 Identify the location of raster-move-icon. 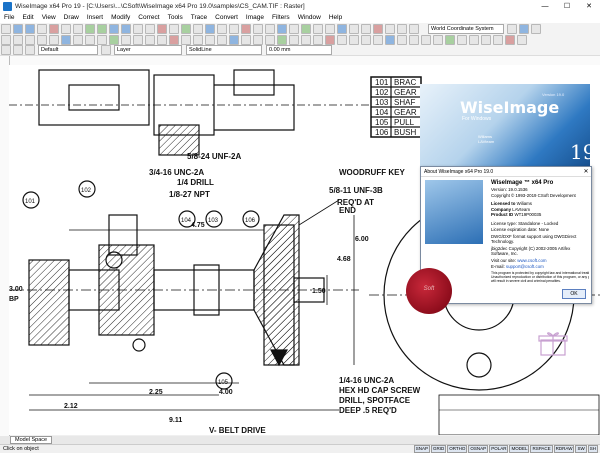
(90, 39).